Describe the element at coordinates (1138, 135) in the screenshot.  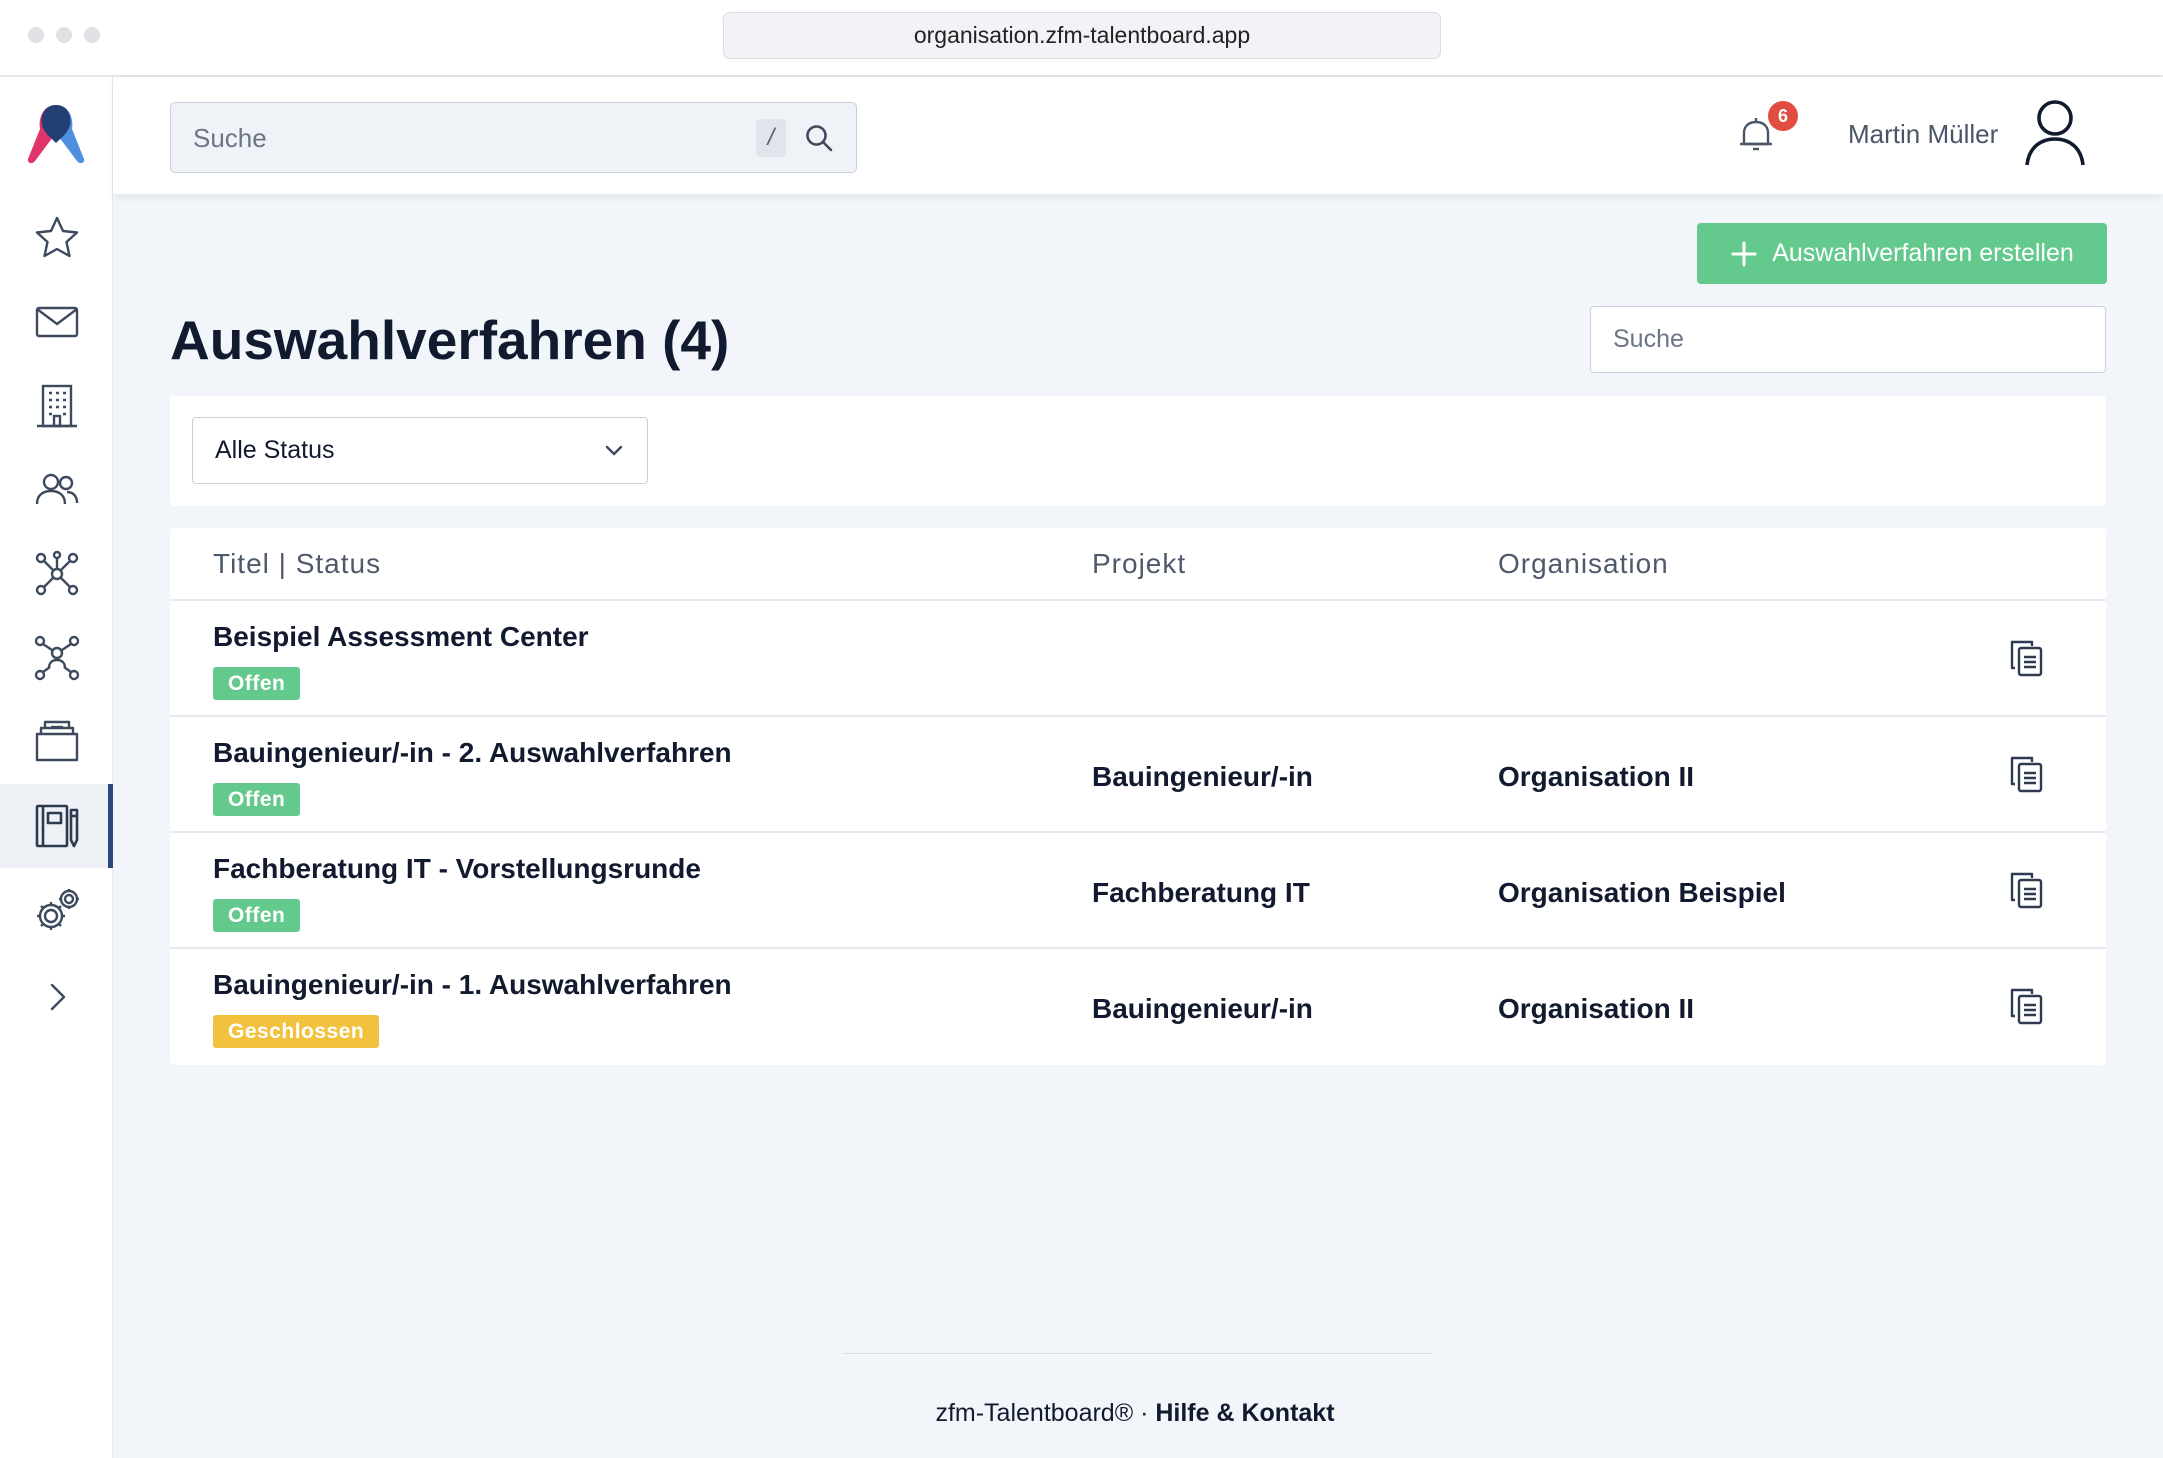
I see `top-header: / 6 Martin Müller` at that location.